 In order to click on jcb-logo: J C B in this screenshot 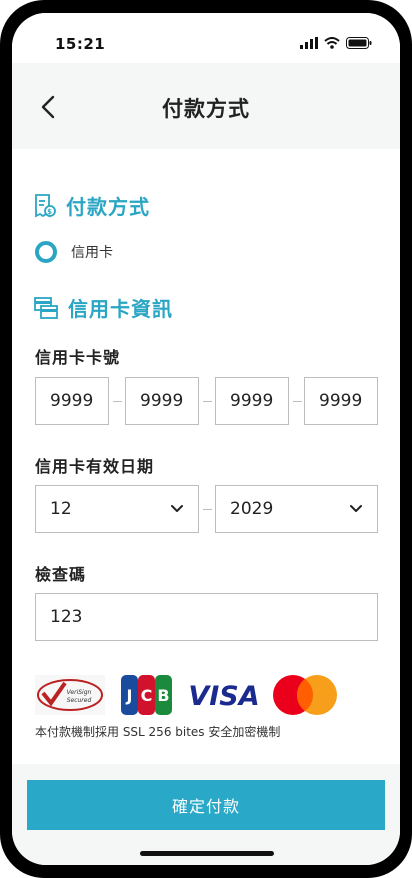, I will do `click(146, 695)`.